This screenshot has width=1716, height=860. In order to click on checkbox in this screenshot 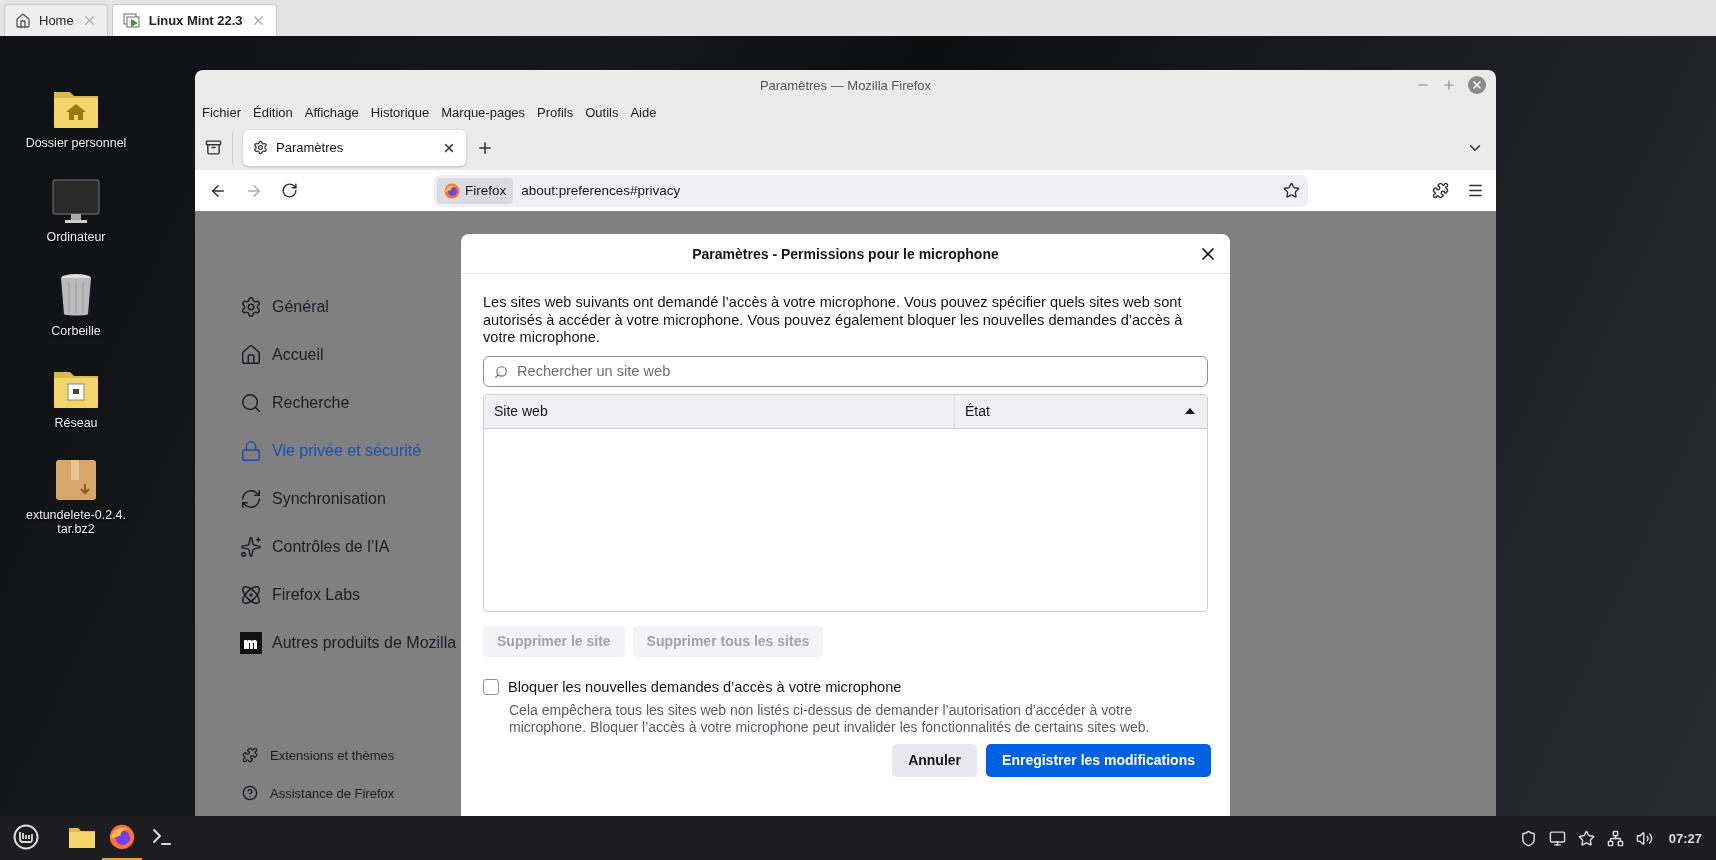, I will do `click(491, 686)`.